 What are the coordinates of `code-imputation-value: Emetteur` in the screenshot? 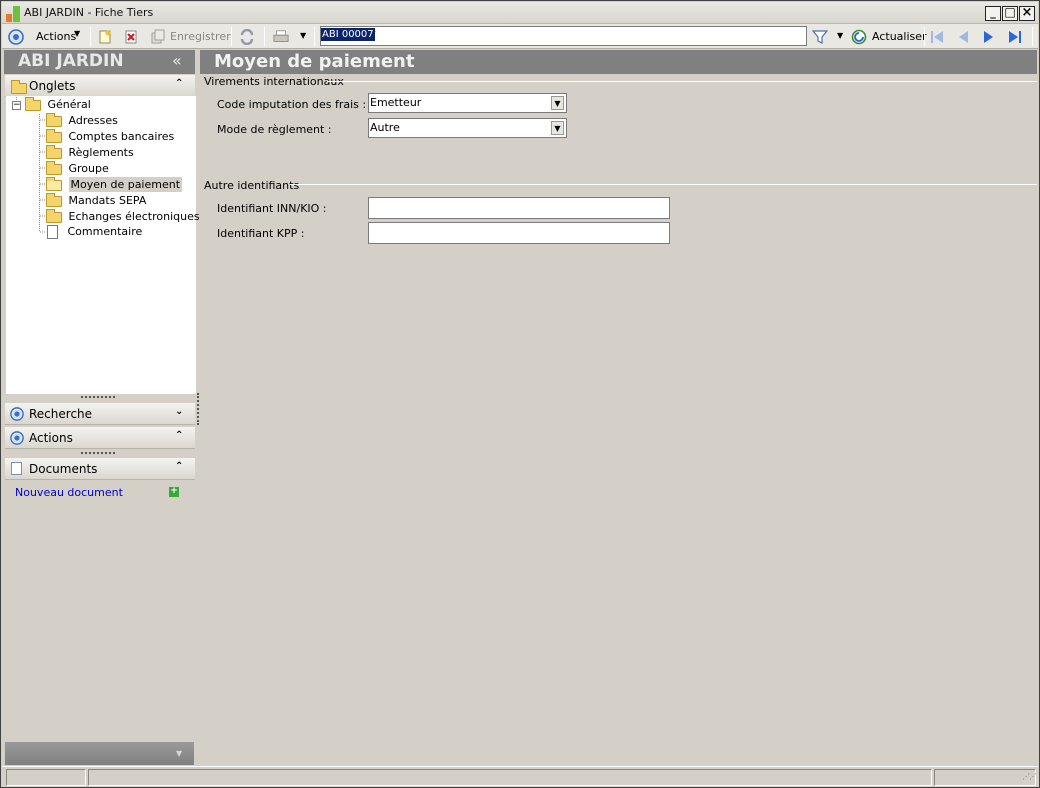 It's located at (396, 102).